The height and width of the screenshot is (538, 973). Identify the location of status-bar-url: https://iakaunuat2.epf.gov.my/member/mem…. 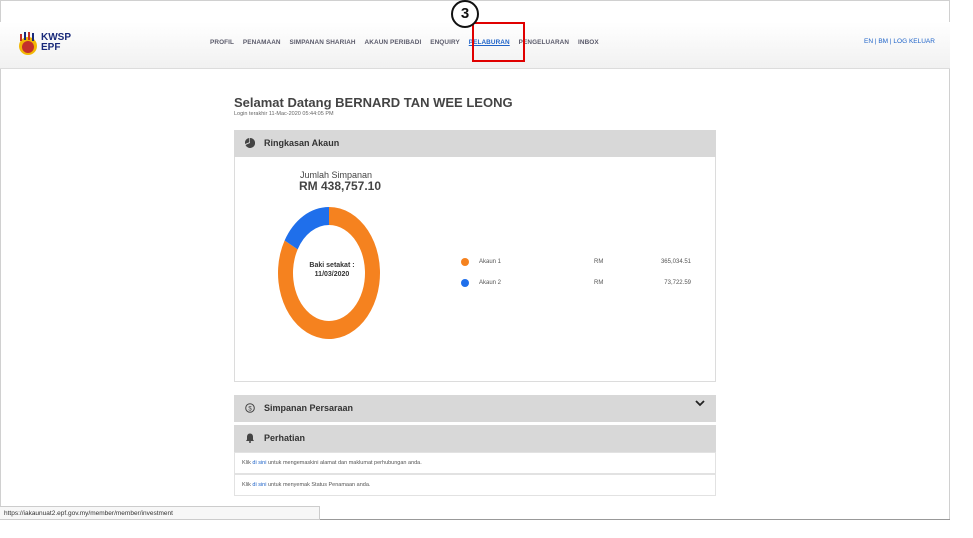
(160, 513).